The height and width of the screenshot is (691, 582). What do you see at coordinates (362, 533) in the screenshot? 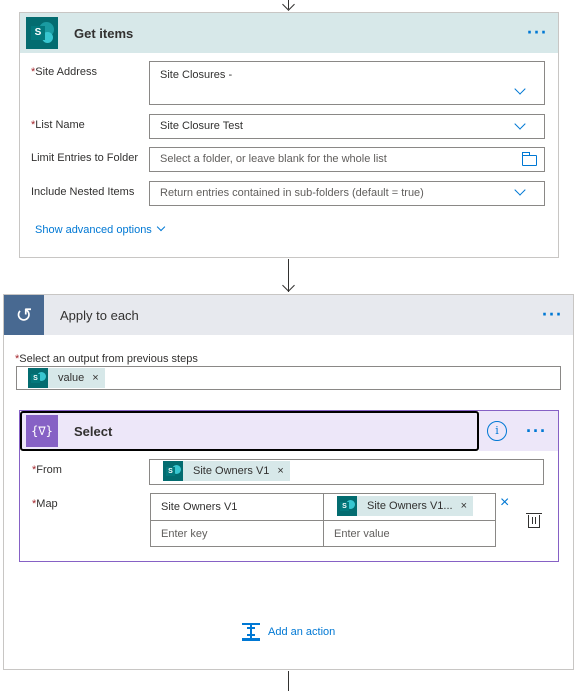
I see `enter-value-placeholder: Enter value` at bounding box center [362, 533].